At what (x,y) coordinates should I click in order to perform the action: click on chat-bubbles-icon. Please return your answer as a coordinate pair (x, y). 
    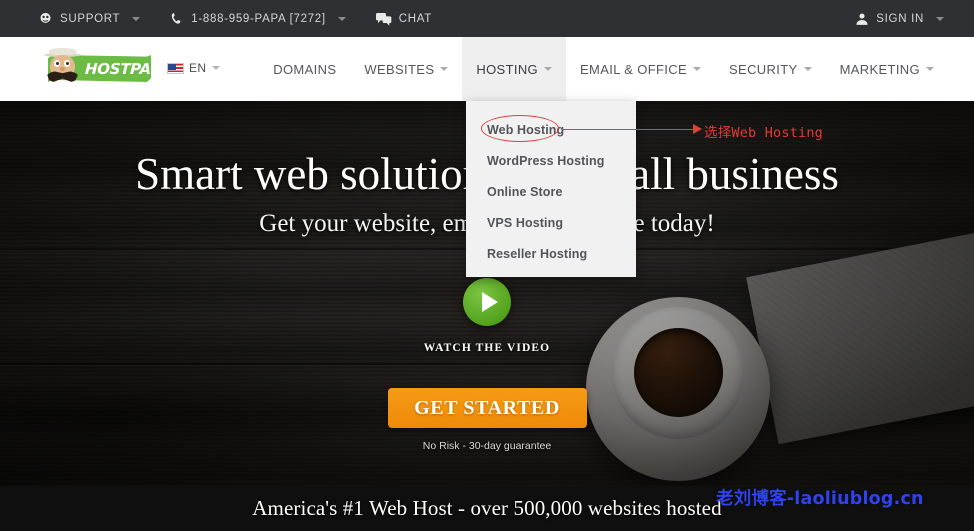
    Looking at the image, I should click on (383, 19).